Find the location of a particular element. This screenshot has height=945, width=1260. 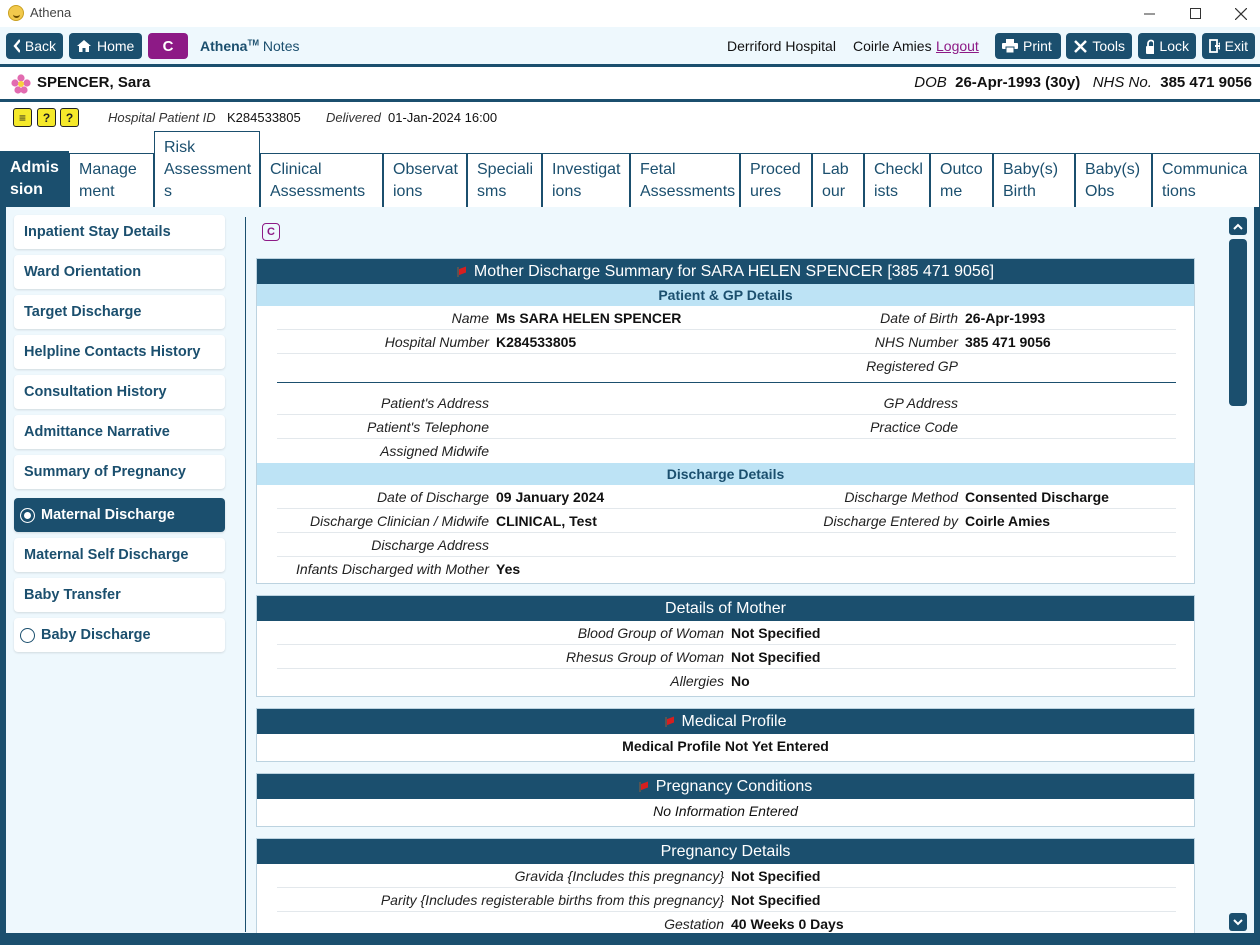

hospital-id-label: Hospital Patient ID is located at coordinates (162, 117).